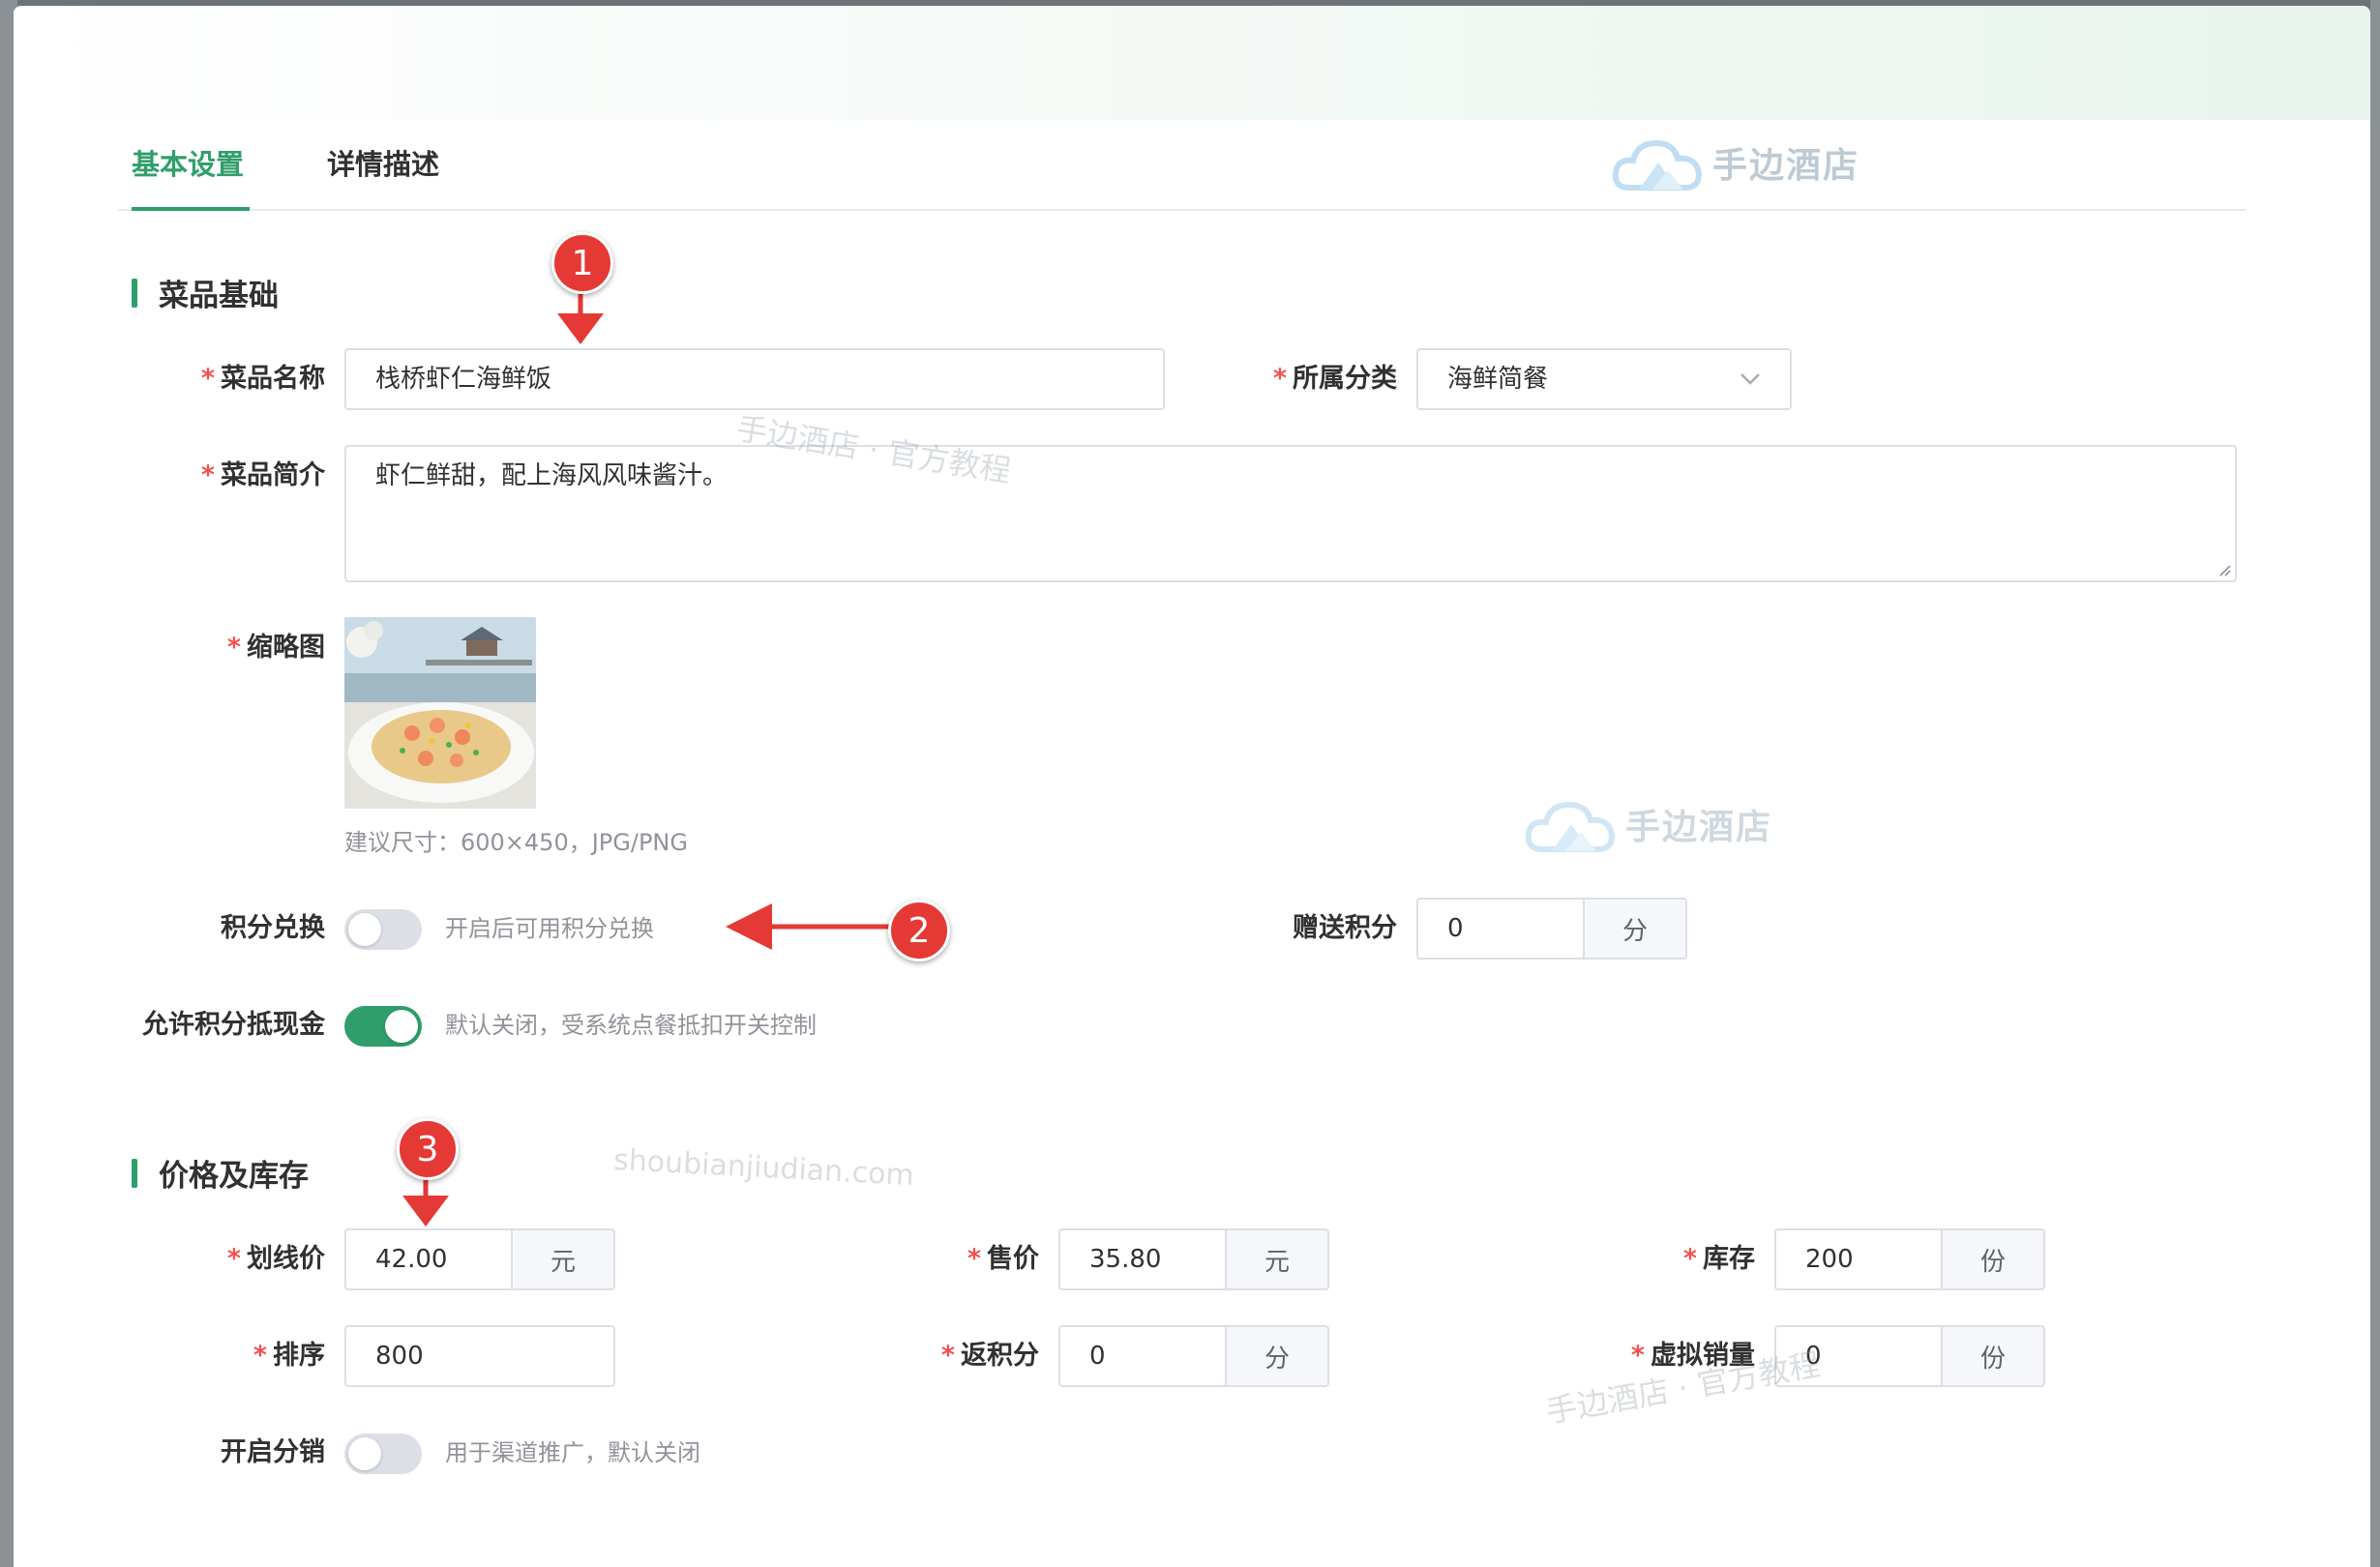 The image size is (2380, 1567). I want to click on annotation-marker-2: 2, so click(919, 930).